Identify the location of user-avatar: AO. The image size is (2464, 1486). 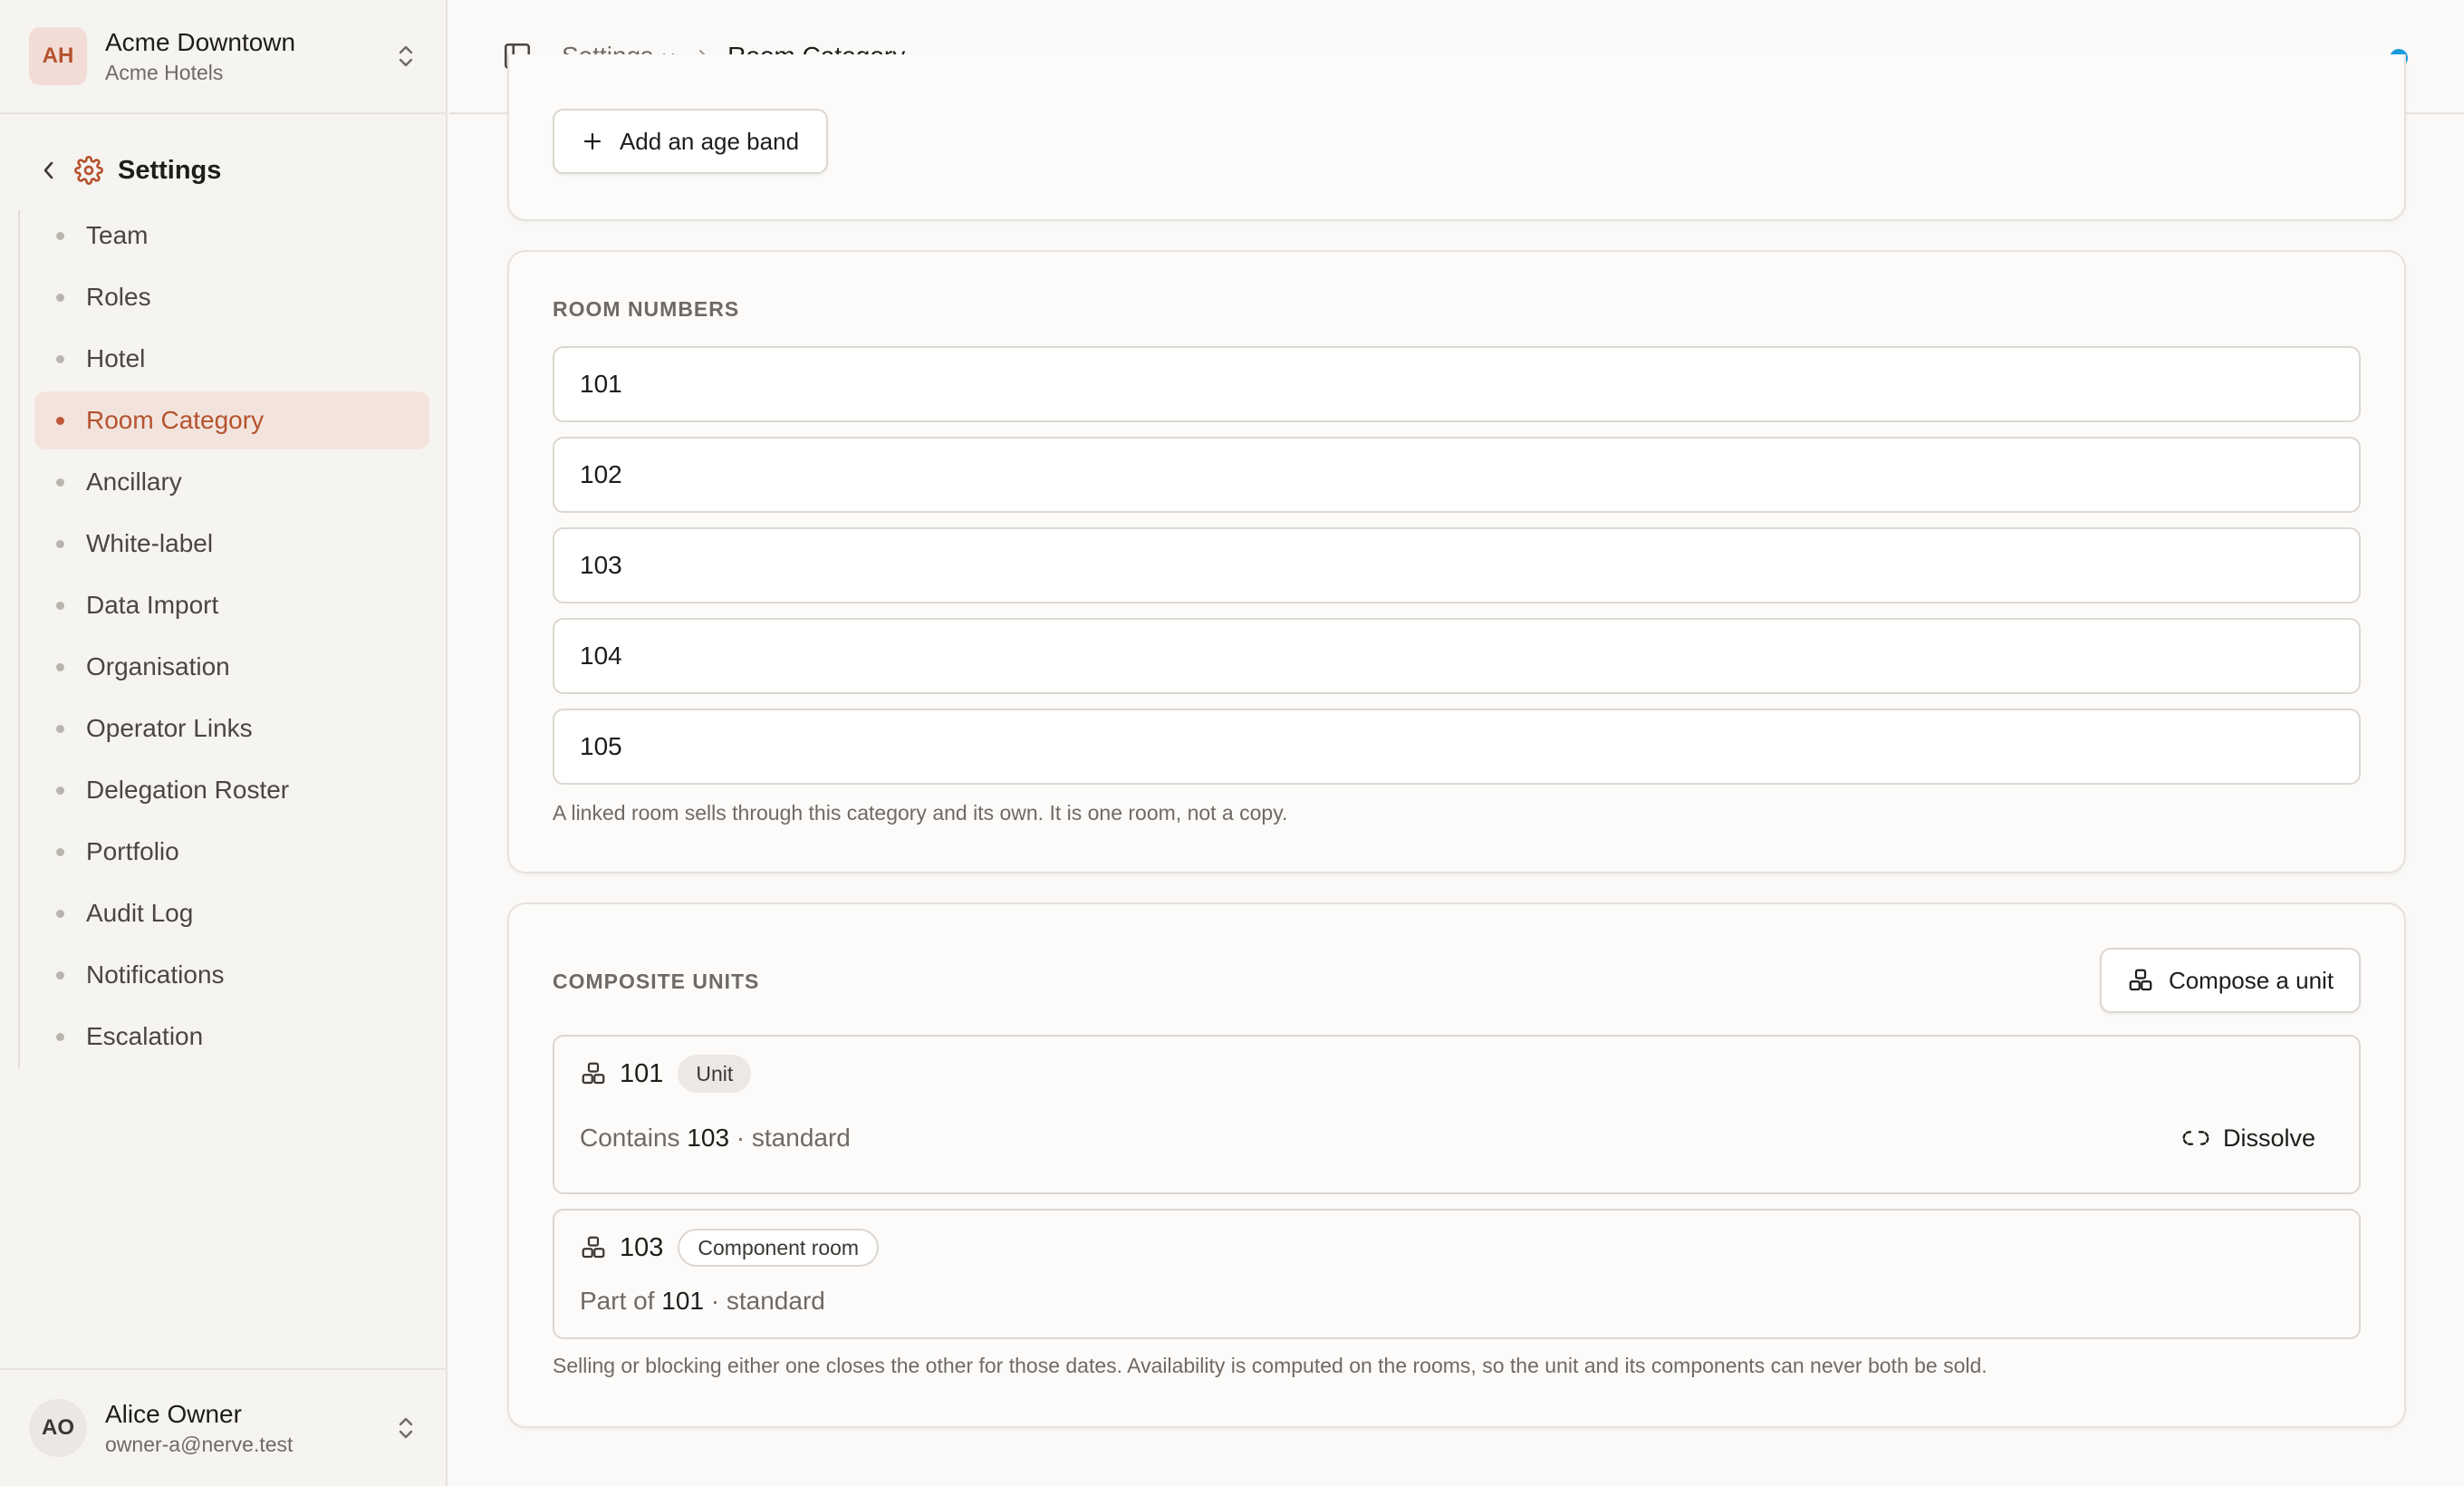
(58, 1428).